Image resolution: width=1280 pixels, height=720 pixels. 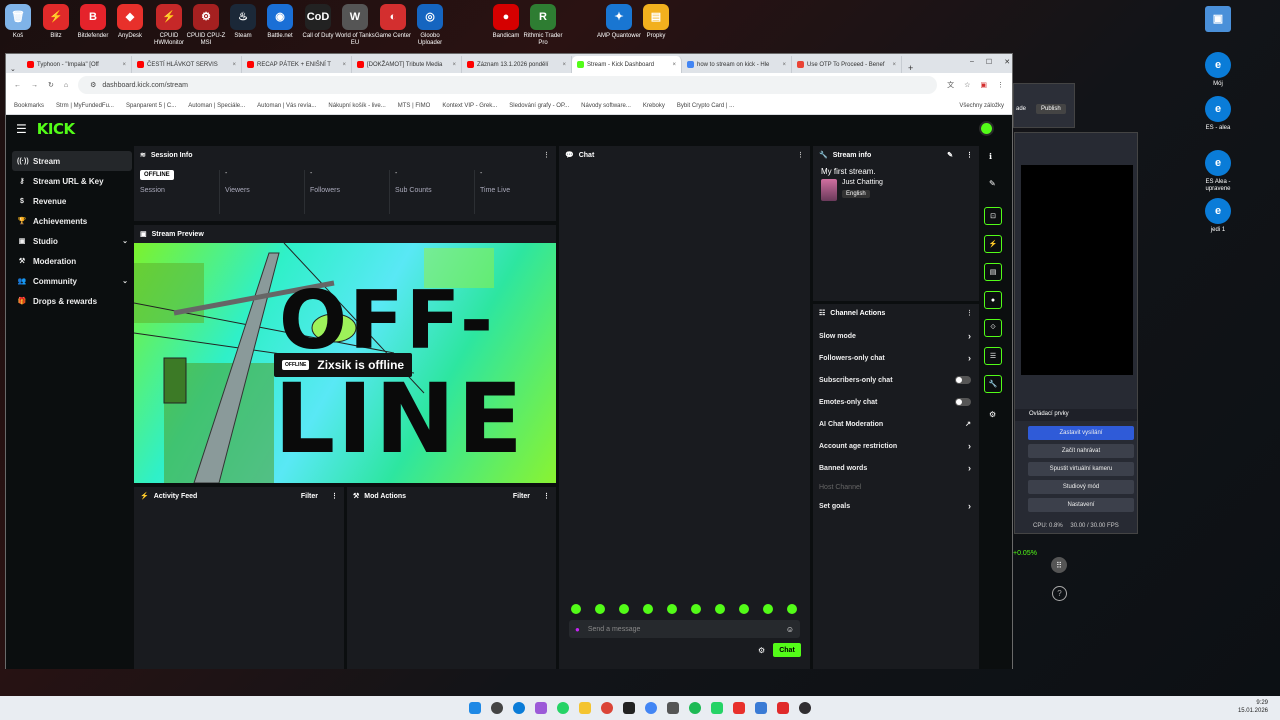 What do you see at coordinates (972, 62) in the screenshot?
I see `minimize-icon: –` at bounding box center [972, 62].